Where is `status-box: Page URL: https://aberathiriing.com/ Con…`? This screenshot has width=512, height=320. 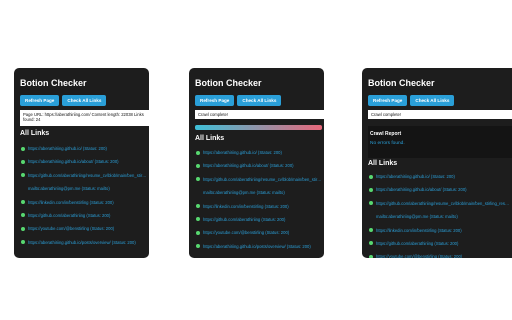
status-box: Page URL: https://aberathiriing.com/ Con… is located at coordinates (84, 118).